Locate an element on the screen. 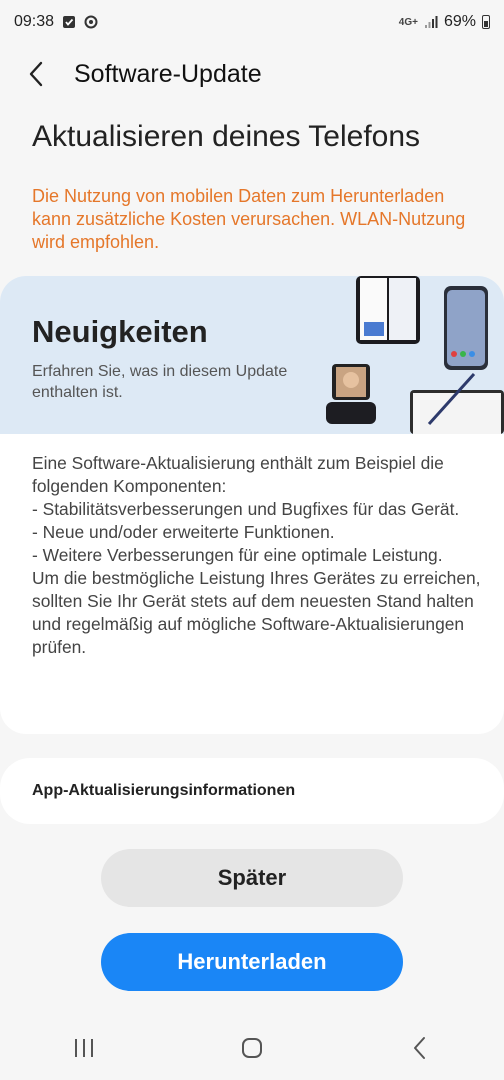  page-title: Software-Update is located at coordinates (168, 73).